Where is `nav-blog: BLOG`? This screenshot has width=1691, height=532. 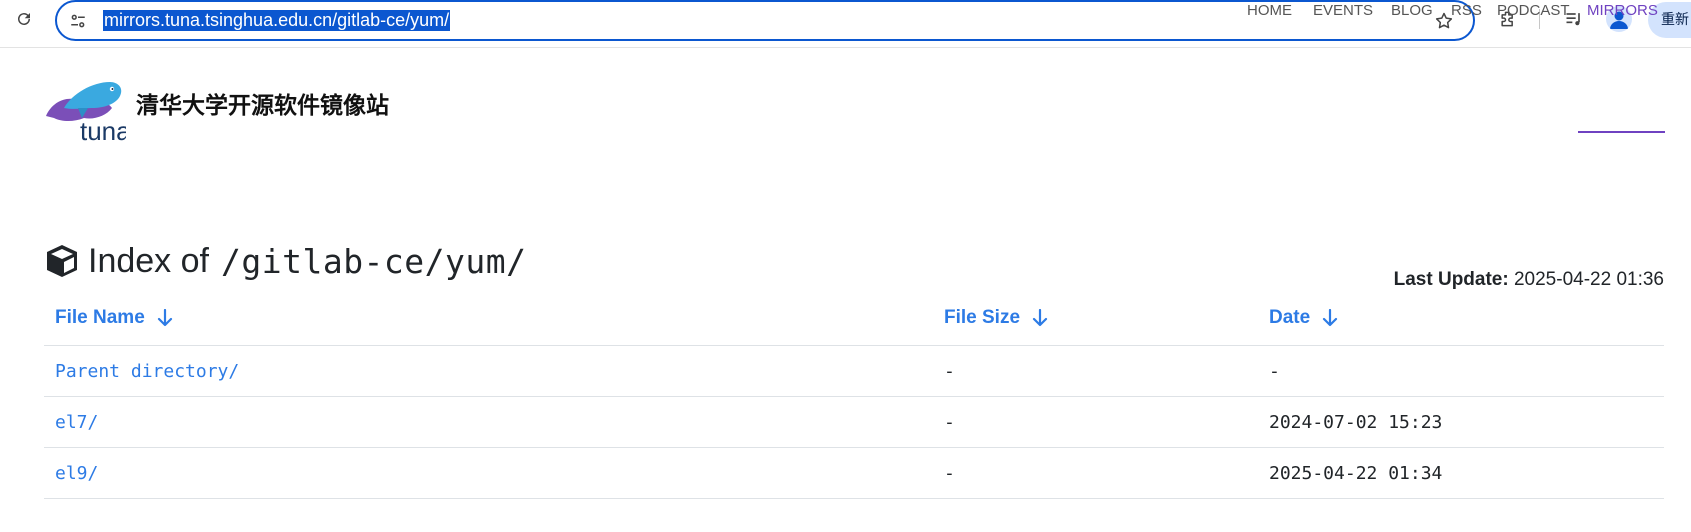
nav-blog: BLOG is located at coordinates (1412, 11).